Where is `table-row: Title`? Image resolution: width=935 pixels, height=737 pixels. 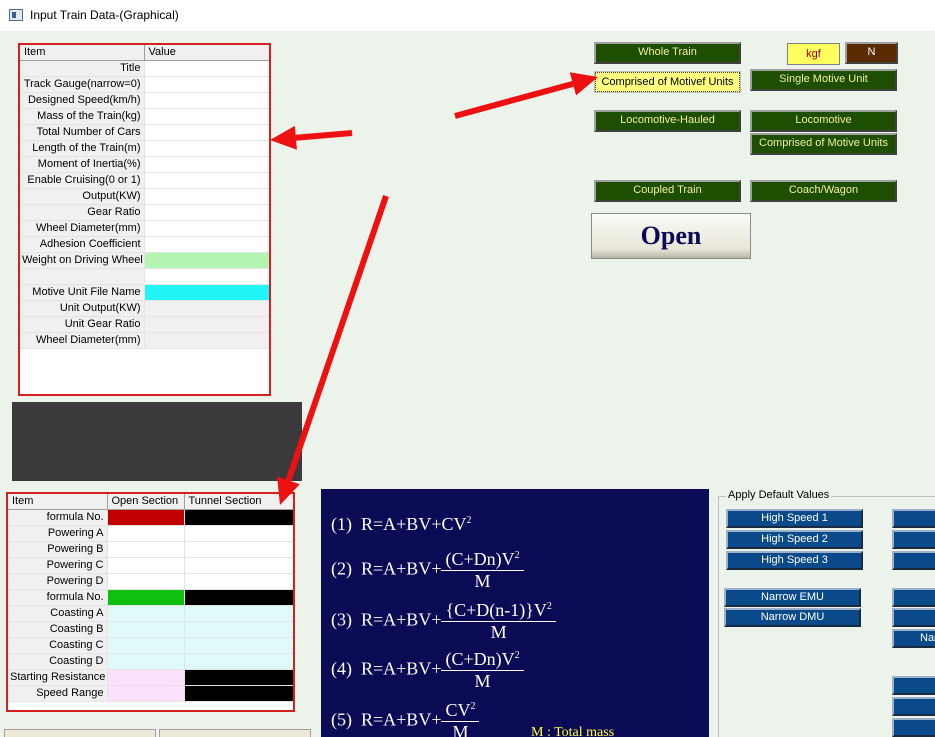 table-row: Title is located at coordinates (144, 68).